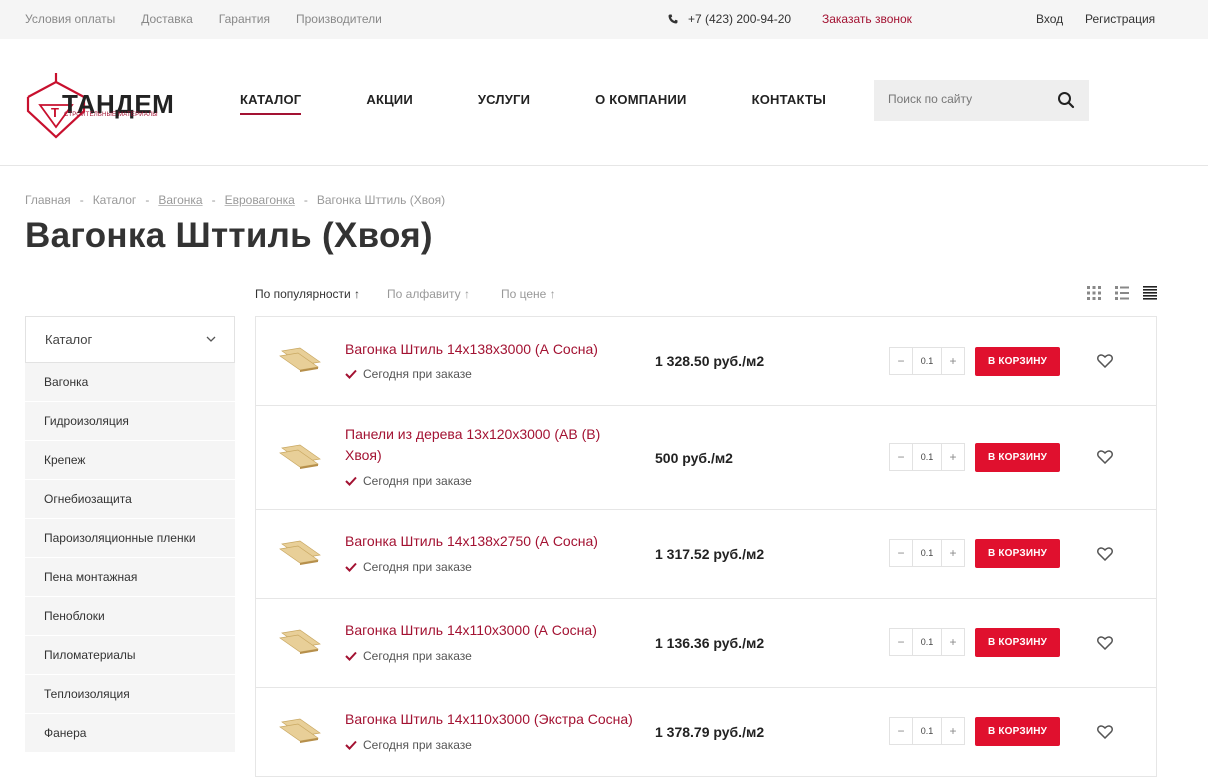  Describe the element at coordinates (130, 339) in the screenshot. I see `sidebar-header: Каталог` at that location.